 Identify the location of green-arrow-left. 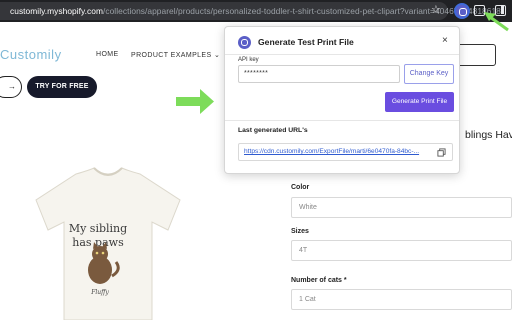
(195, 101).